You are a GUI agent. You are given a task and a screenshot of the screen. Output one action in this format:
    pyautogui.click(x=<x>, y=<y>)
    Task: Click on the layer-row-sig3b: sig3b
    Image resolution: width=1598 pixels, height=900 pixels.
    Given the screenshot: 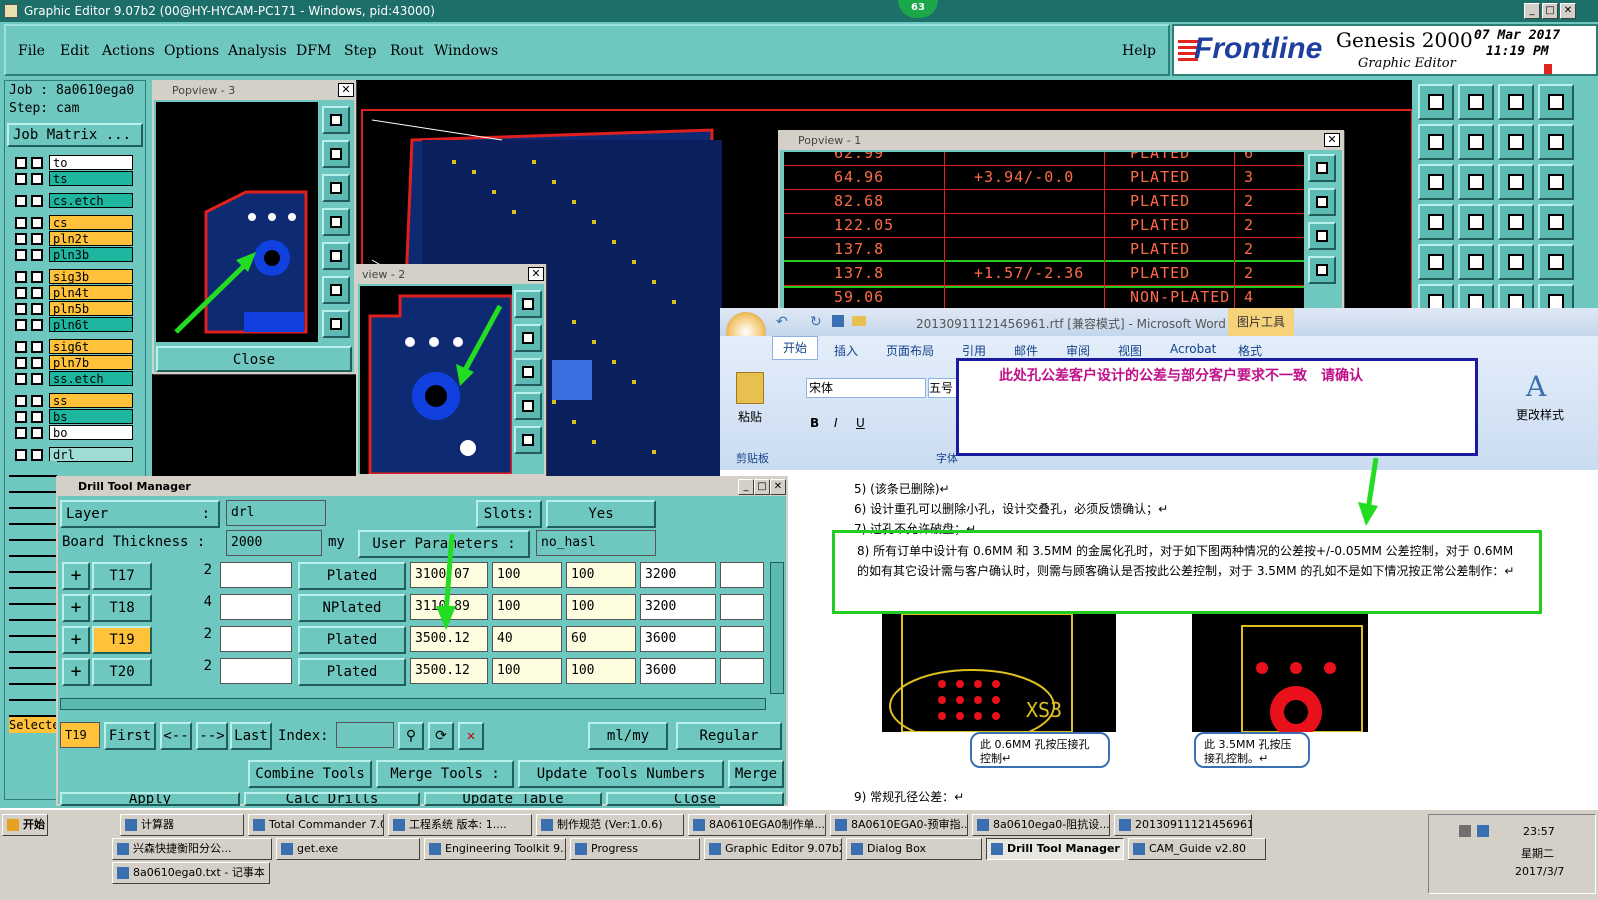 What is the action you would take?
    pyautogui.click(x=77, y=277)
    